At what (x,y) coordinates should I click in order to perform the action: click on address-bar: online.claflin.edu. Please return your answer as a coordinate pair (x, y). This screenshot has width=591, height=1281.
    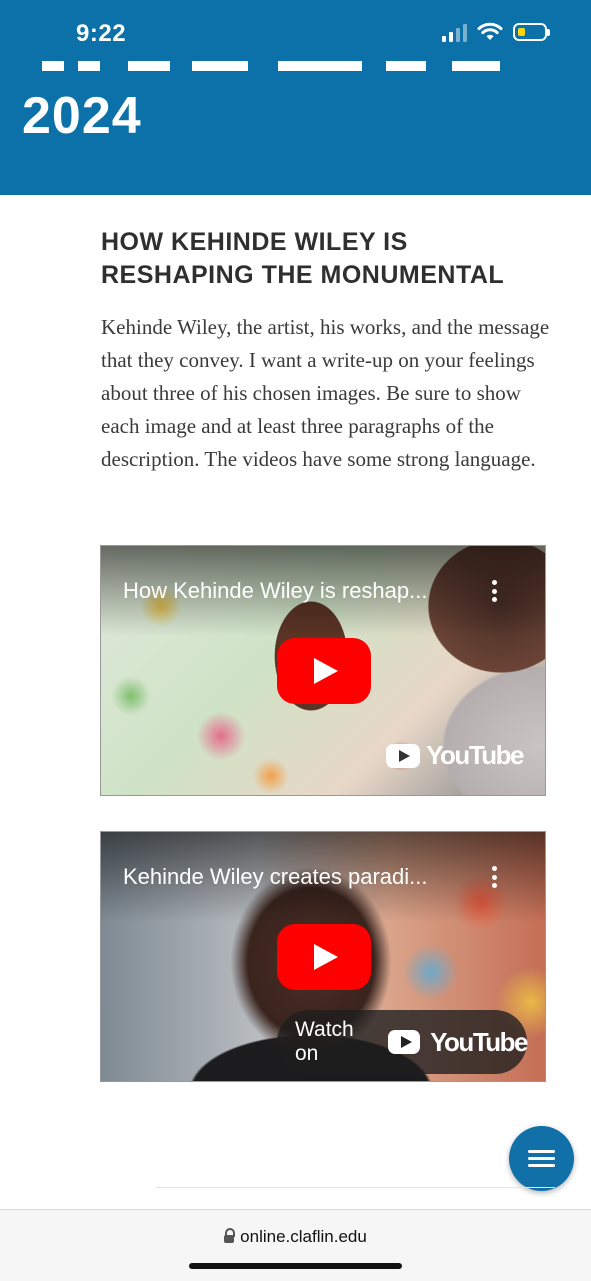
    Looking at the image, I should click on (295, 1237).